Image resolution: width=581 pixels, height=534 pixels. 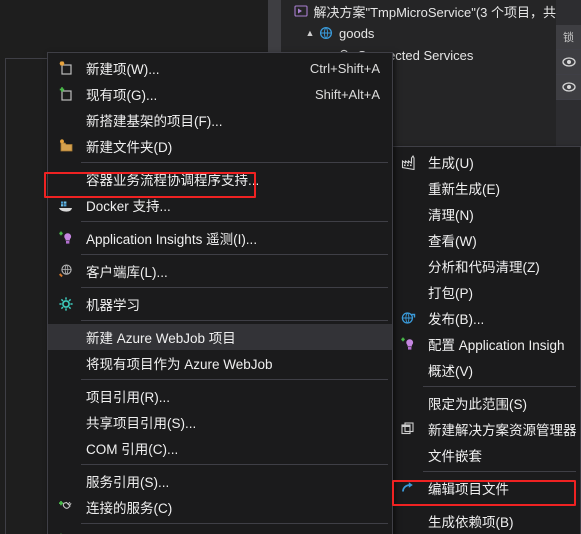 I want to click on menu-item-label: 新建 Azure WebJob 项目, so click(x=161, y=338).